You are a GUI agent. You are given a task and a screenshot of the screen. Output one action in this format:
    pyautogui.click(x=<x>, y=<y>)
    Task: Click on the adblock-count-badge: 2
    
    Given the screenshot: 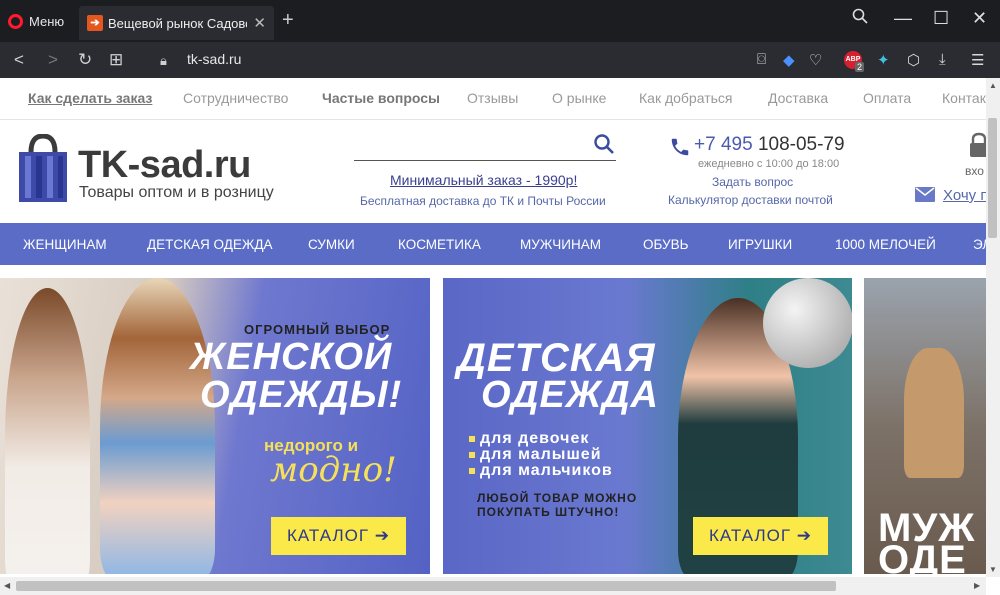 What is the action you would take?
    pyautogui.click(x=860, y=67)
    